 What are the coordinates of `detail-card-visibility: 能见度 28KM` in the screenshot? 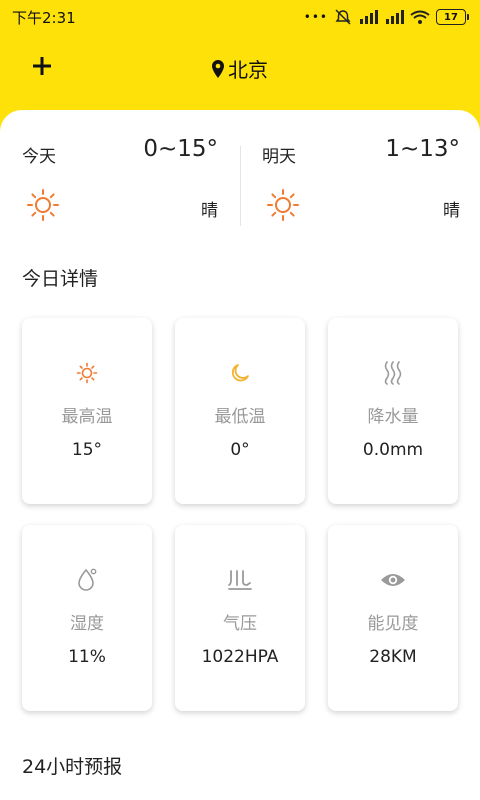 It's located at (393, 618).